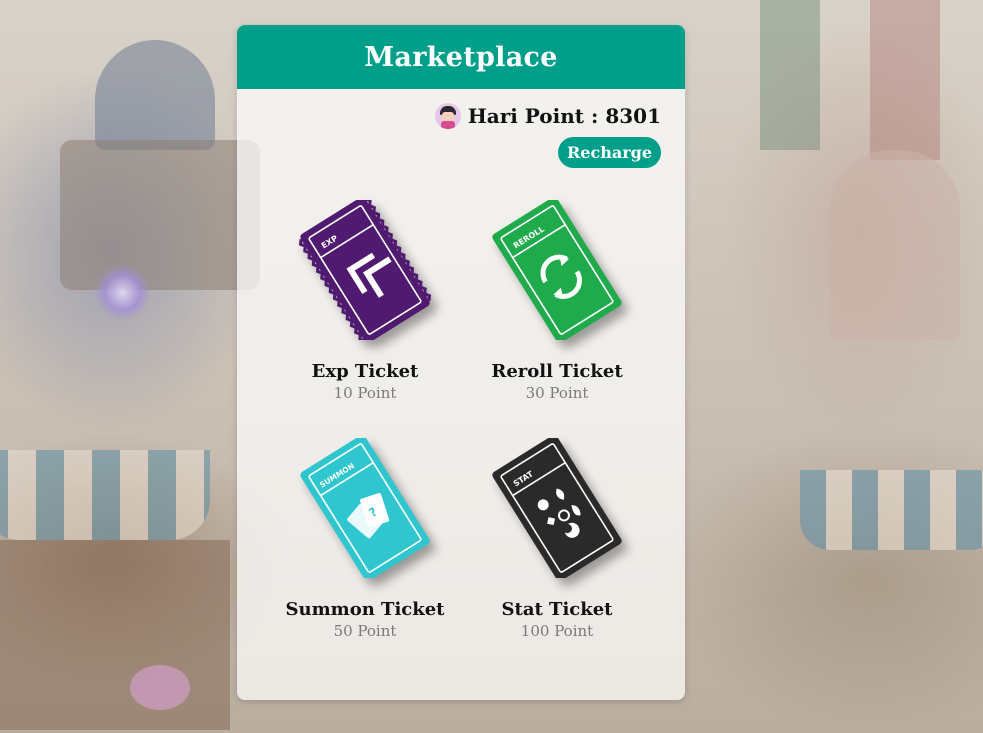 The height and width of the screenshot is (733, 983). What do you see at coordinates (365, 393) in the screenshot?
I see `item-price: 10 Point` at bounding box center [365, 393].